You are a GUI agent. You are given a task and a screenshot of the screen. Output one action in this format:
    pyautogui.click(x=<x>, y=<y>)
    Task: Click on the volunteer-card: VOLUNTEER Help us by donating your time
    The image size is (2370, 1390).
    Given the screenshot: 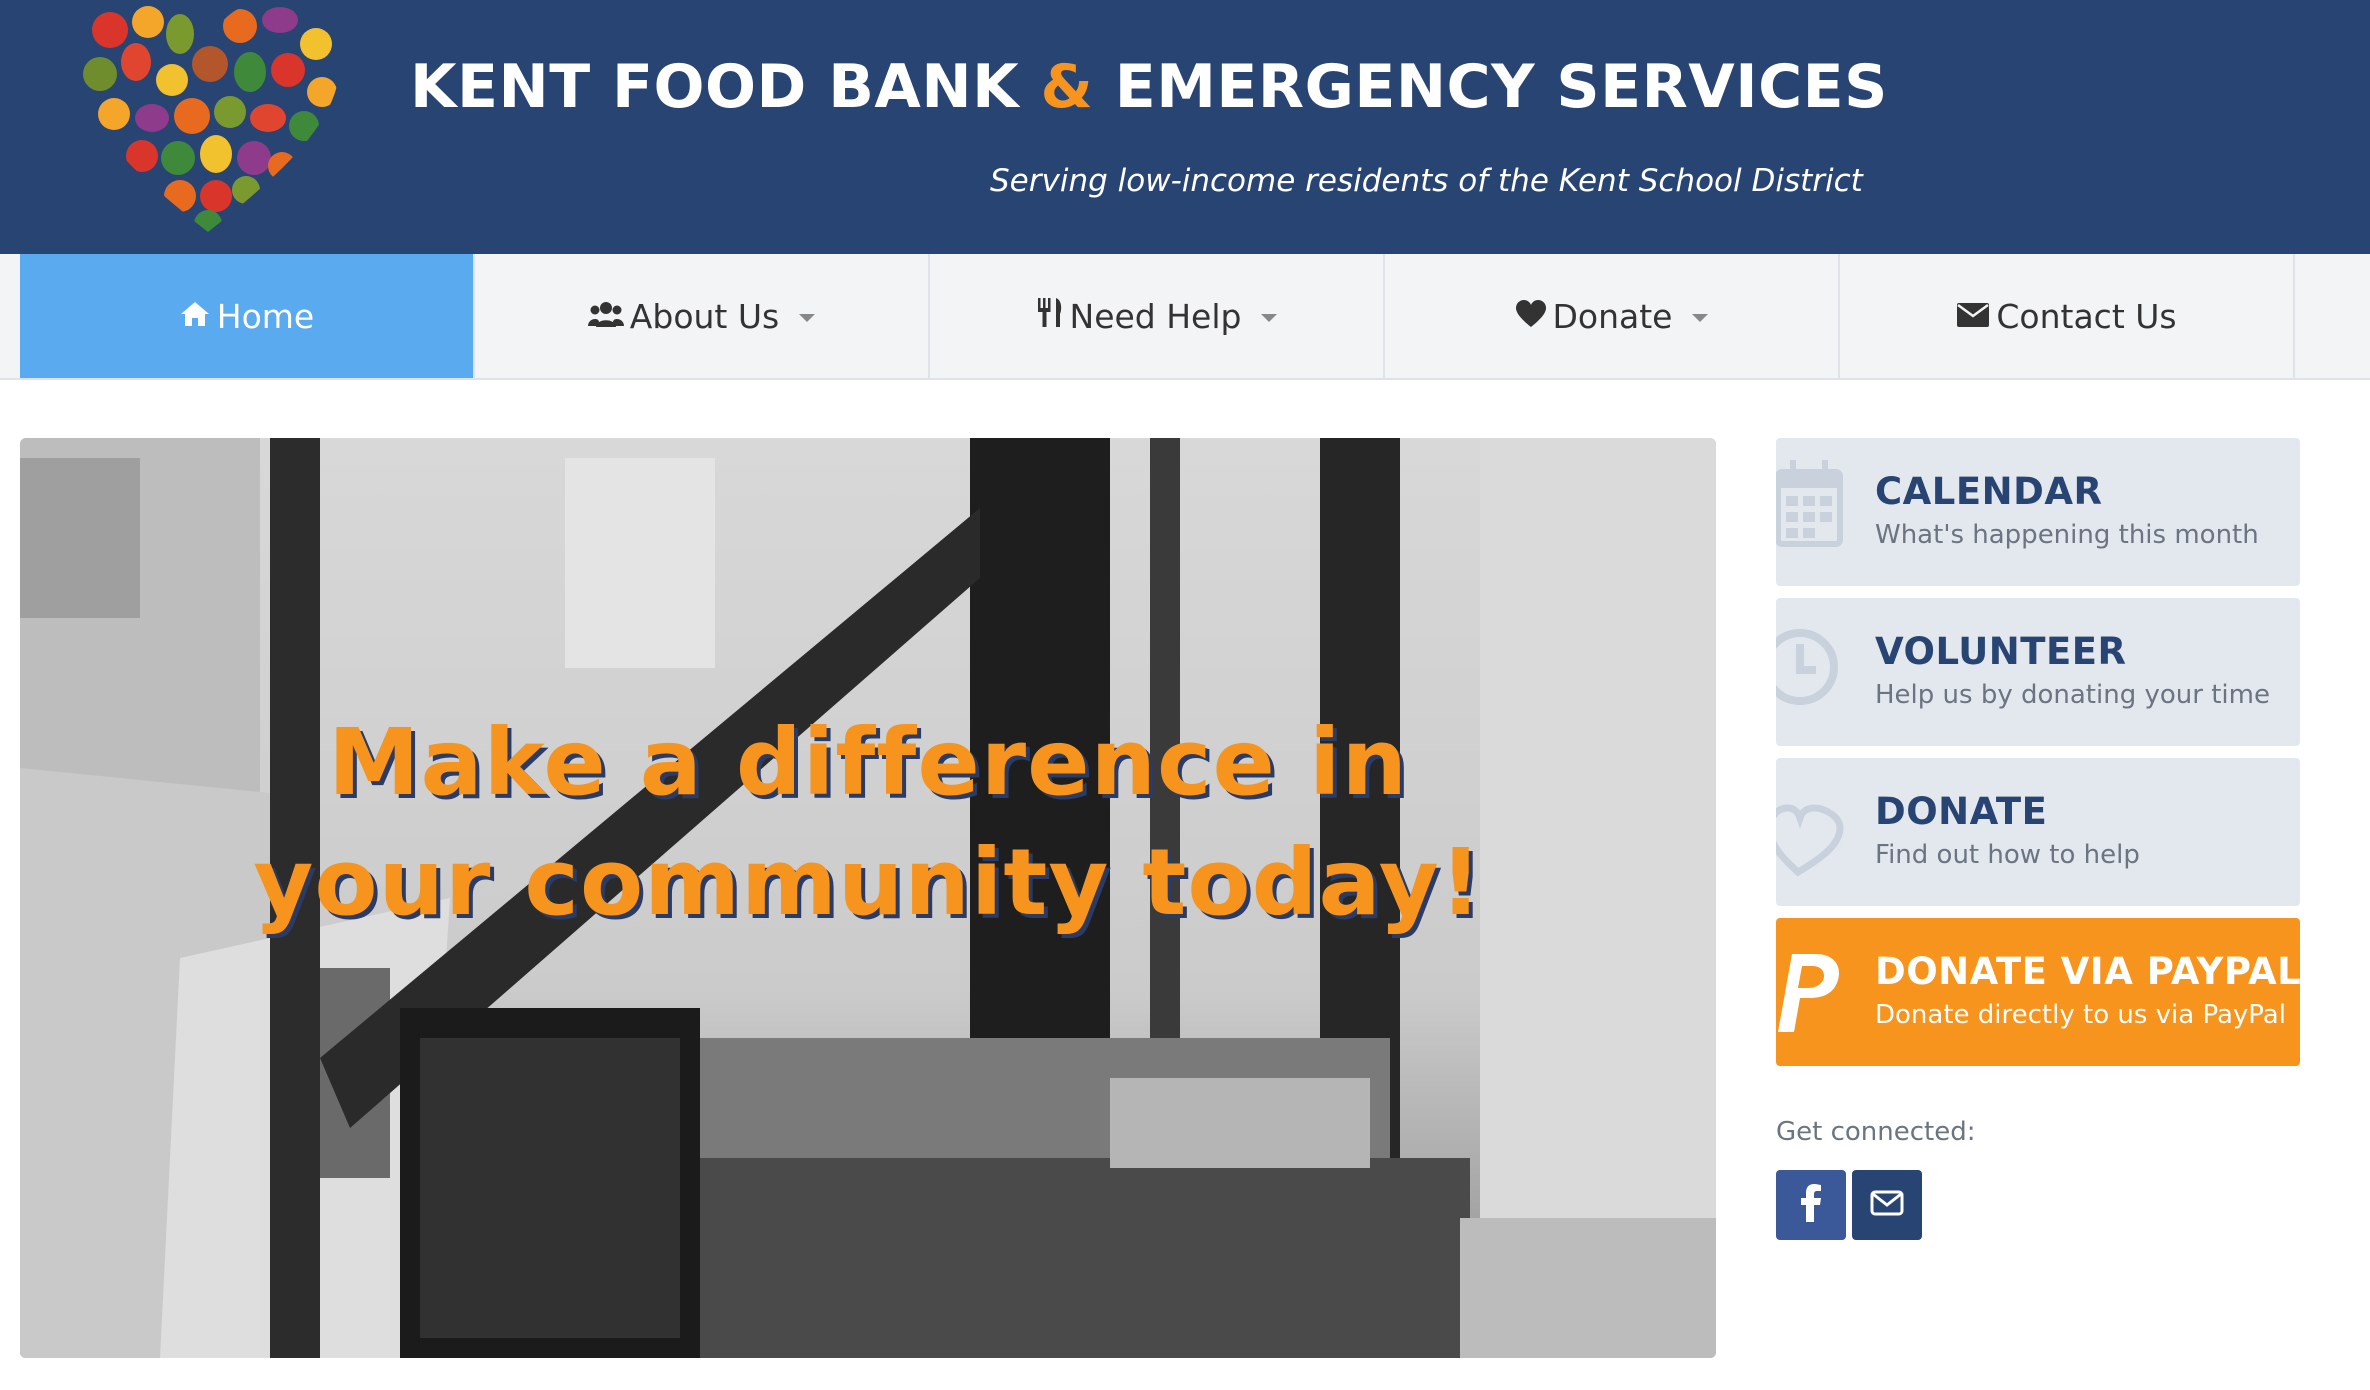 What is the action you would take?
    pyautogui.click(x=2038, y=672)
    